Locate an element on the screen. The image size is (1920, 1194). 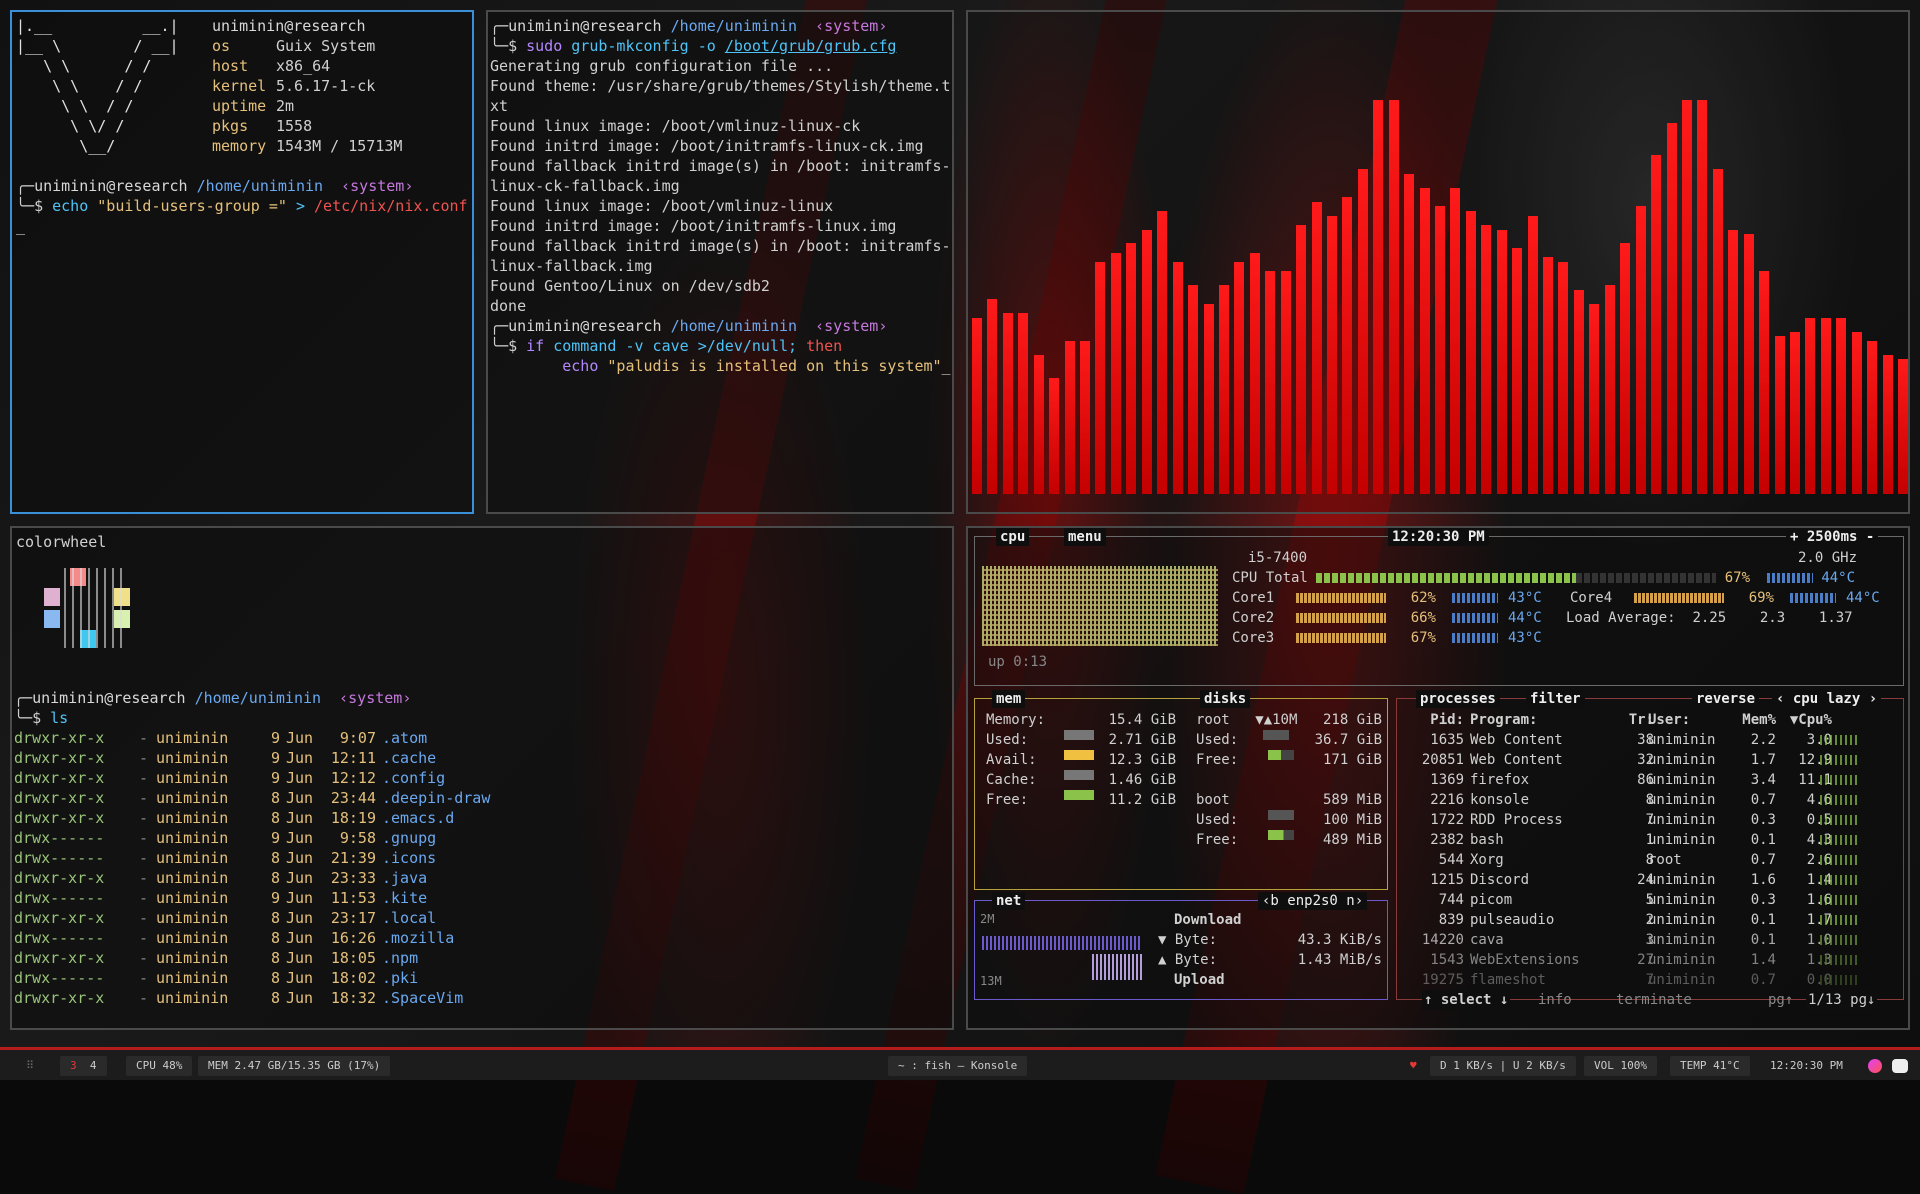
file-name: .cache is located at coordinates (409, 758).